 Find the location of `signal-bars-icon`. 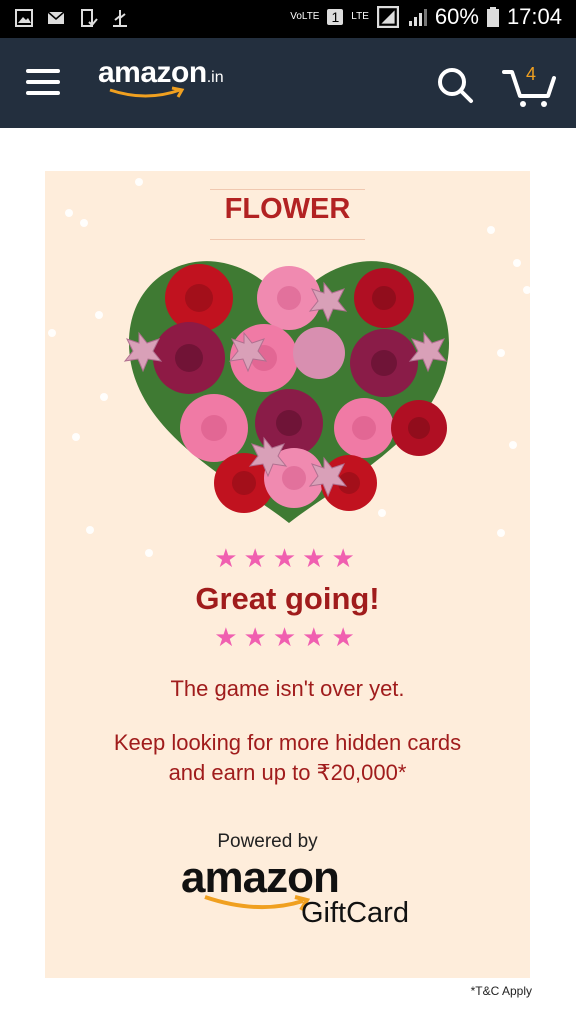

signal-bars-icon is located at coordinates (417, 17).